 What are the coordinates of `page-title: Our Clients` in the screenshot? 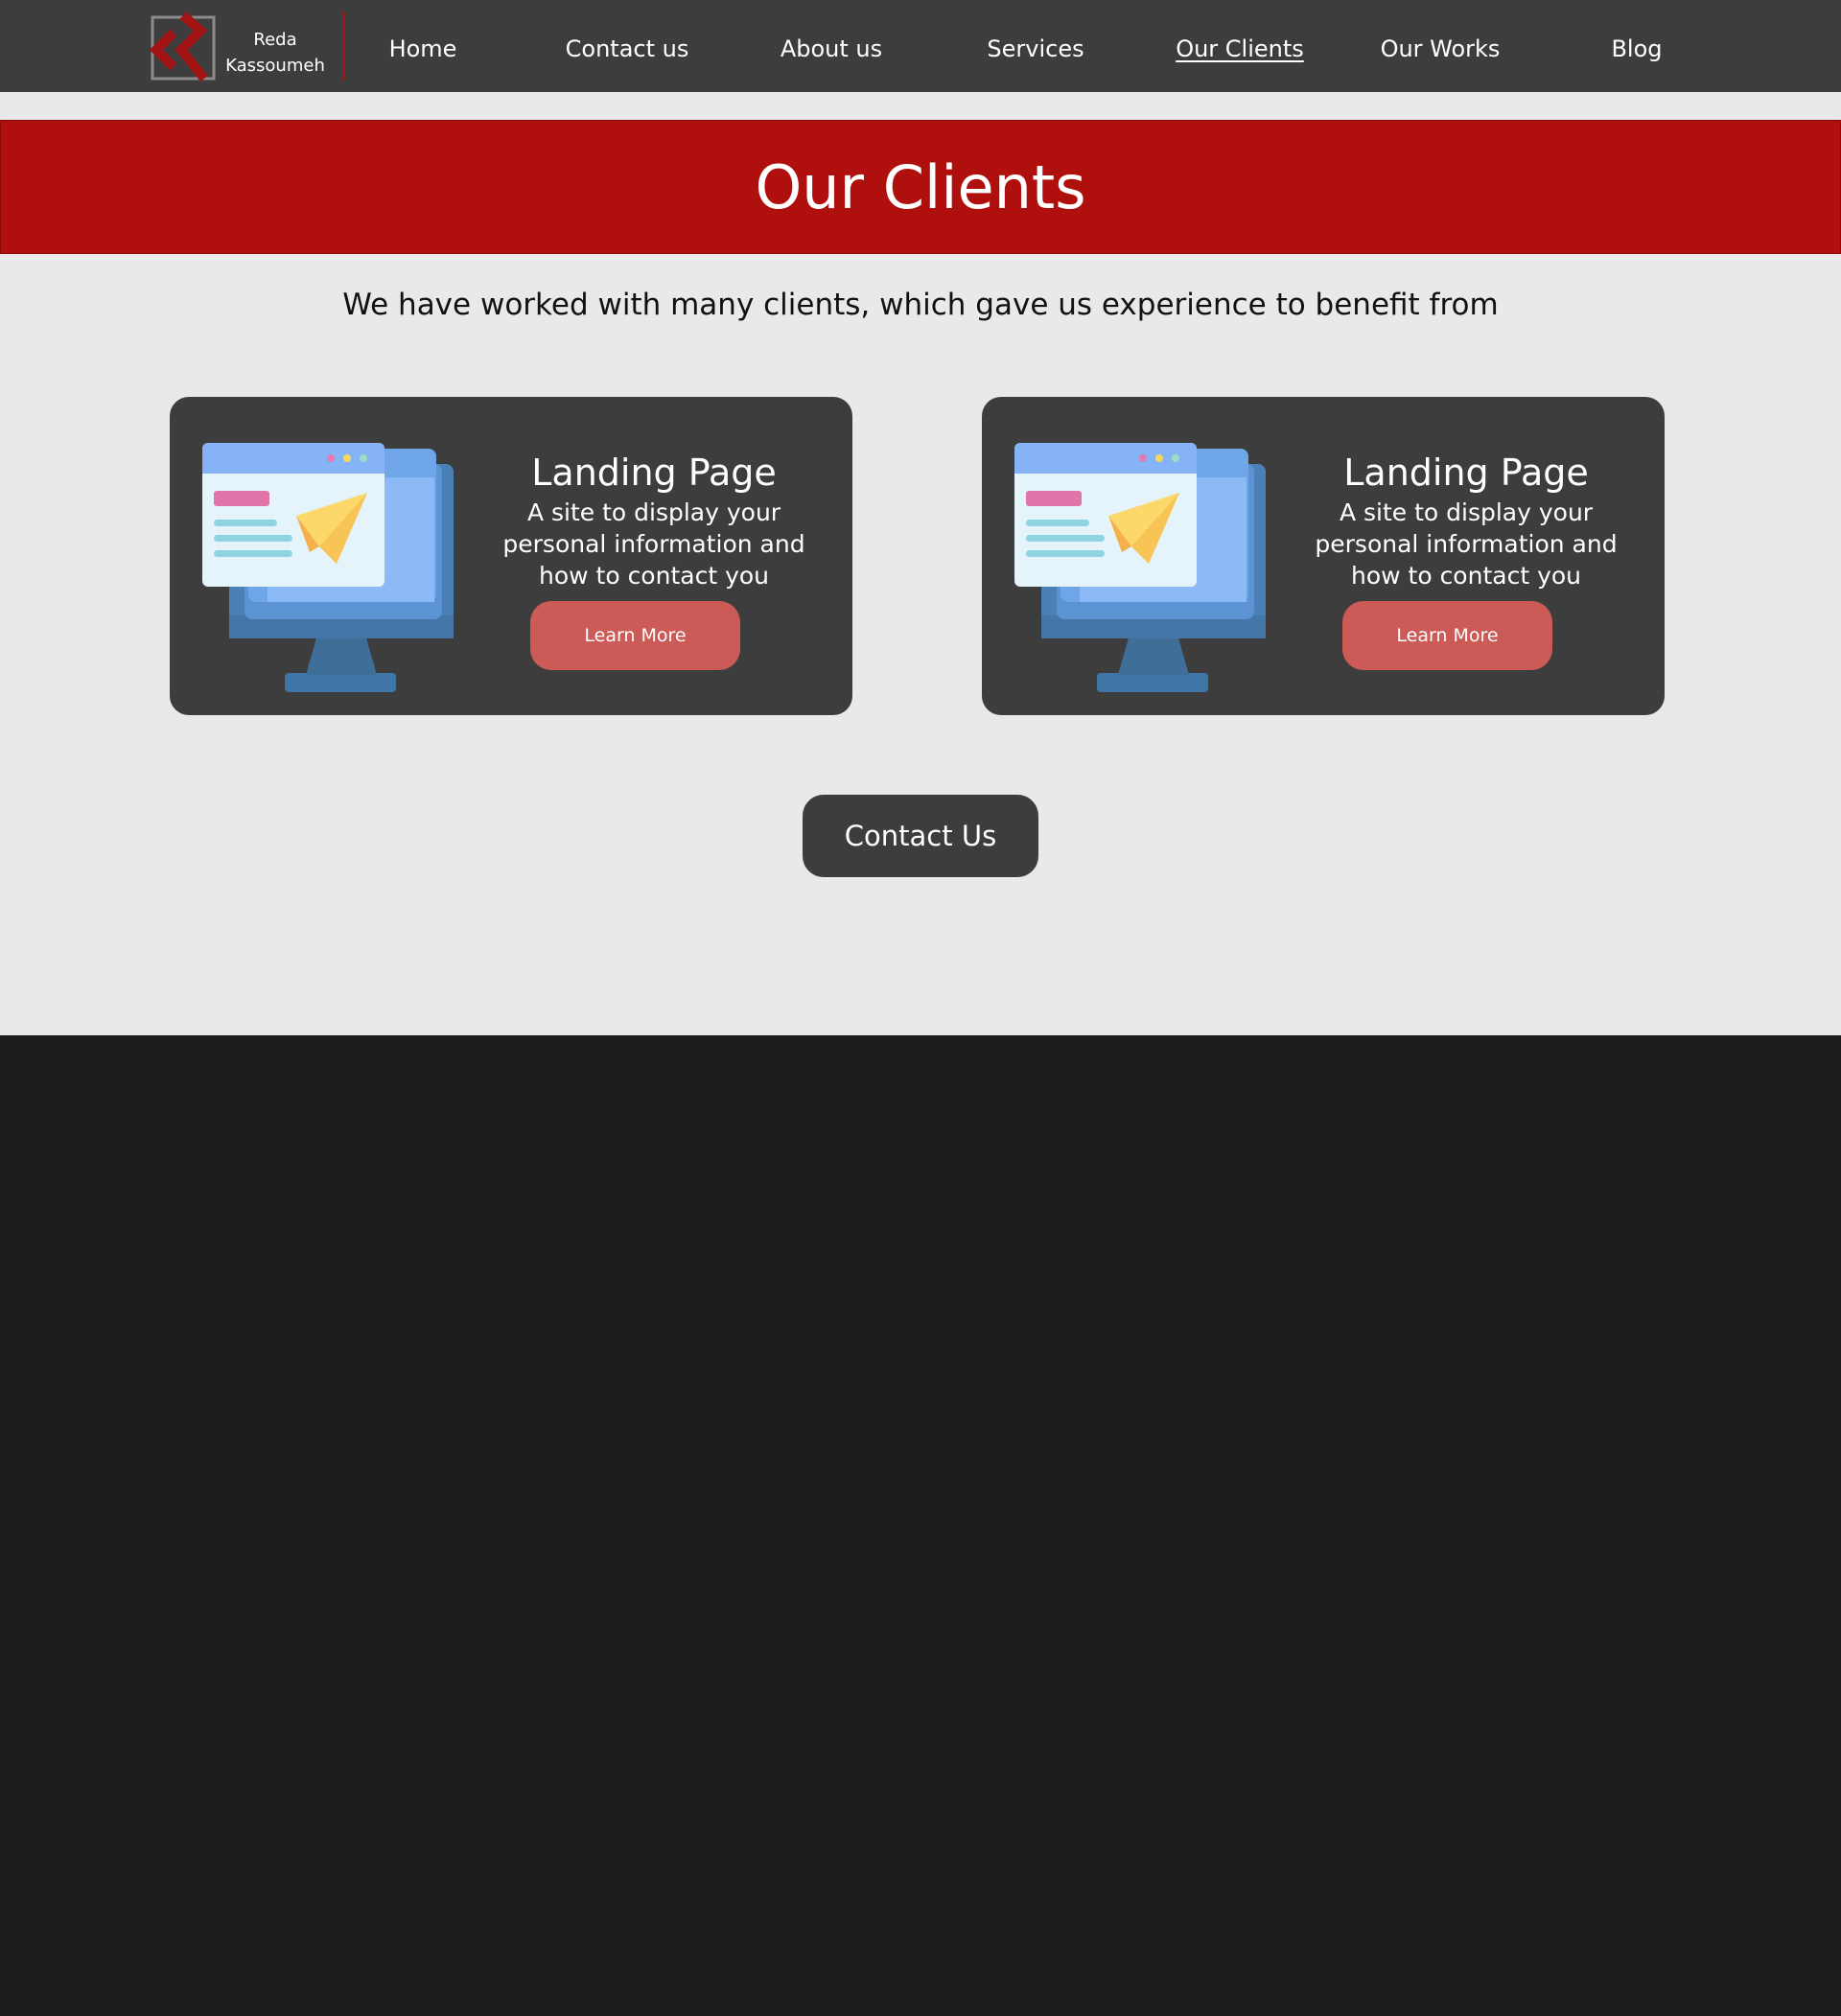 It's located at (920, 187).